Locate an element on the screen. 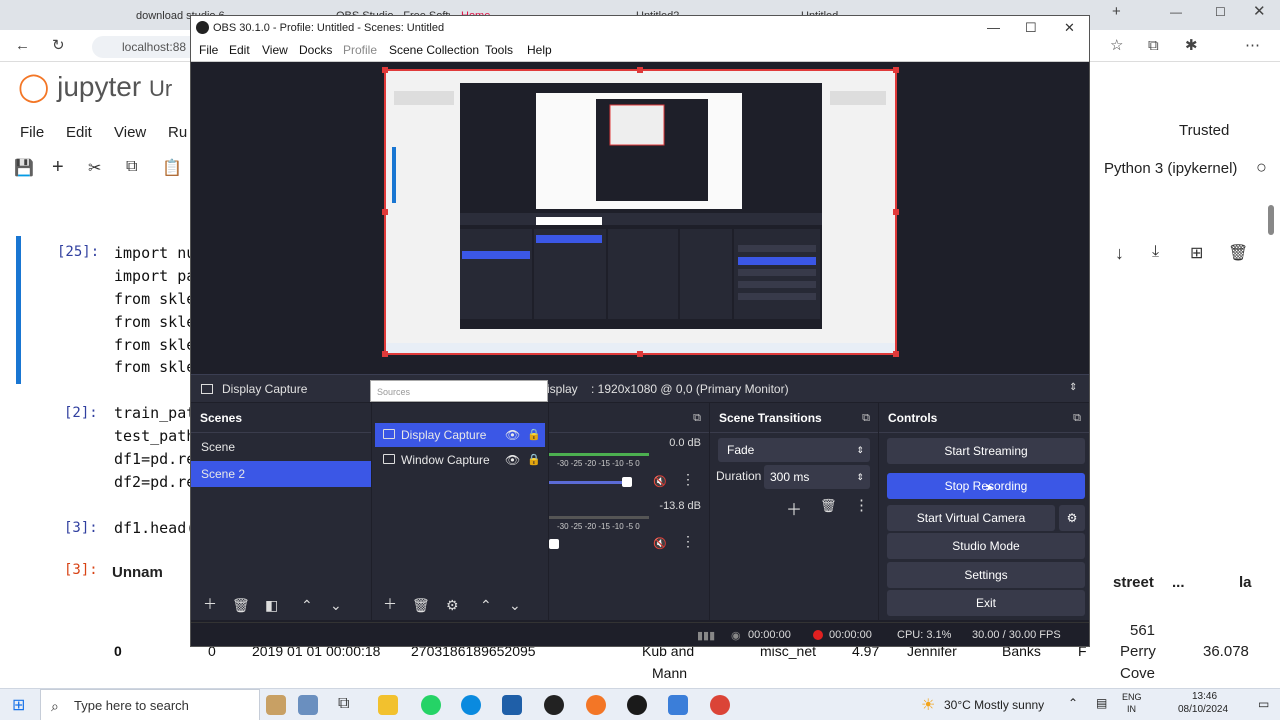  kernel-name: Python 3 (ipykernel) is located at coordinates (1170, 168).